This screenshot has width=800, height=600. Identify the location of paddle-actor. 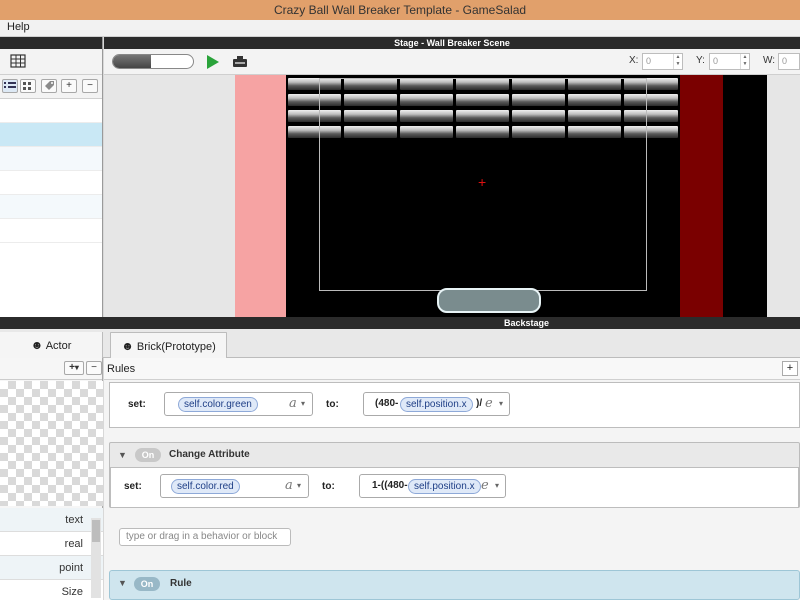
(489, 300).